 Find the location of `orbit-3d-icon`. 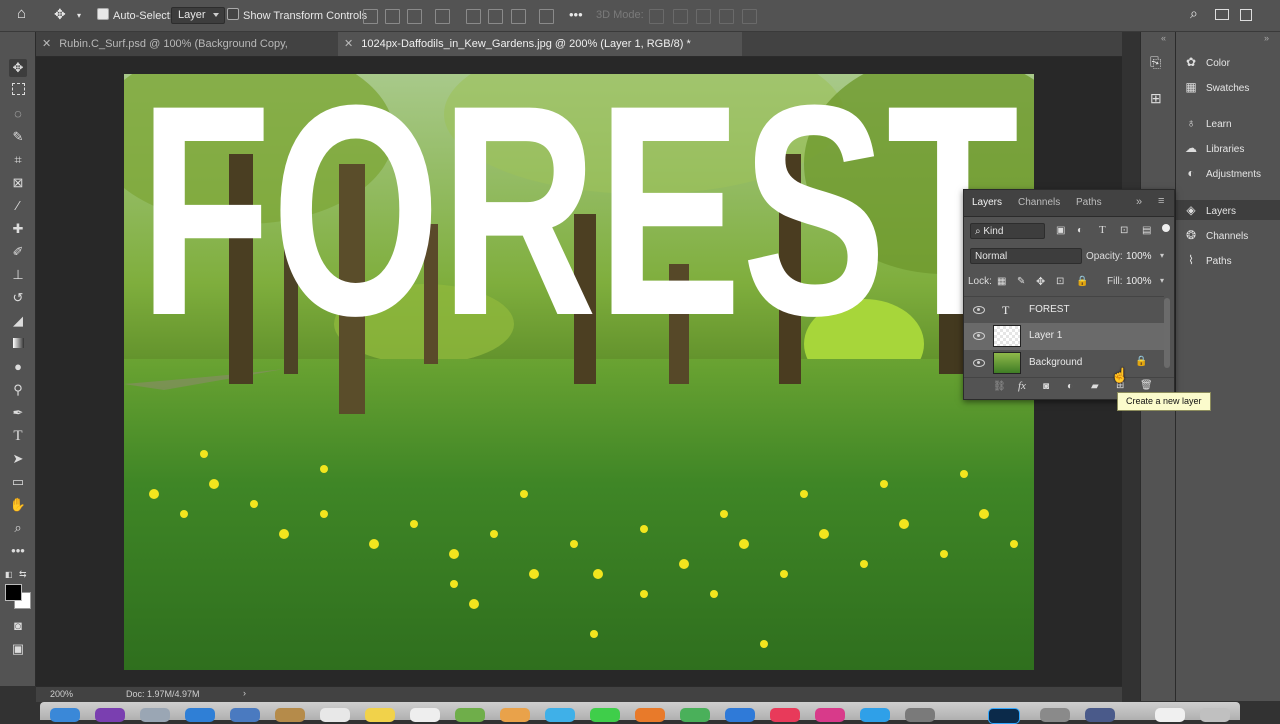

orbit-3d-icon is located at coordinates (656, 16).